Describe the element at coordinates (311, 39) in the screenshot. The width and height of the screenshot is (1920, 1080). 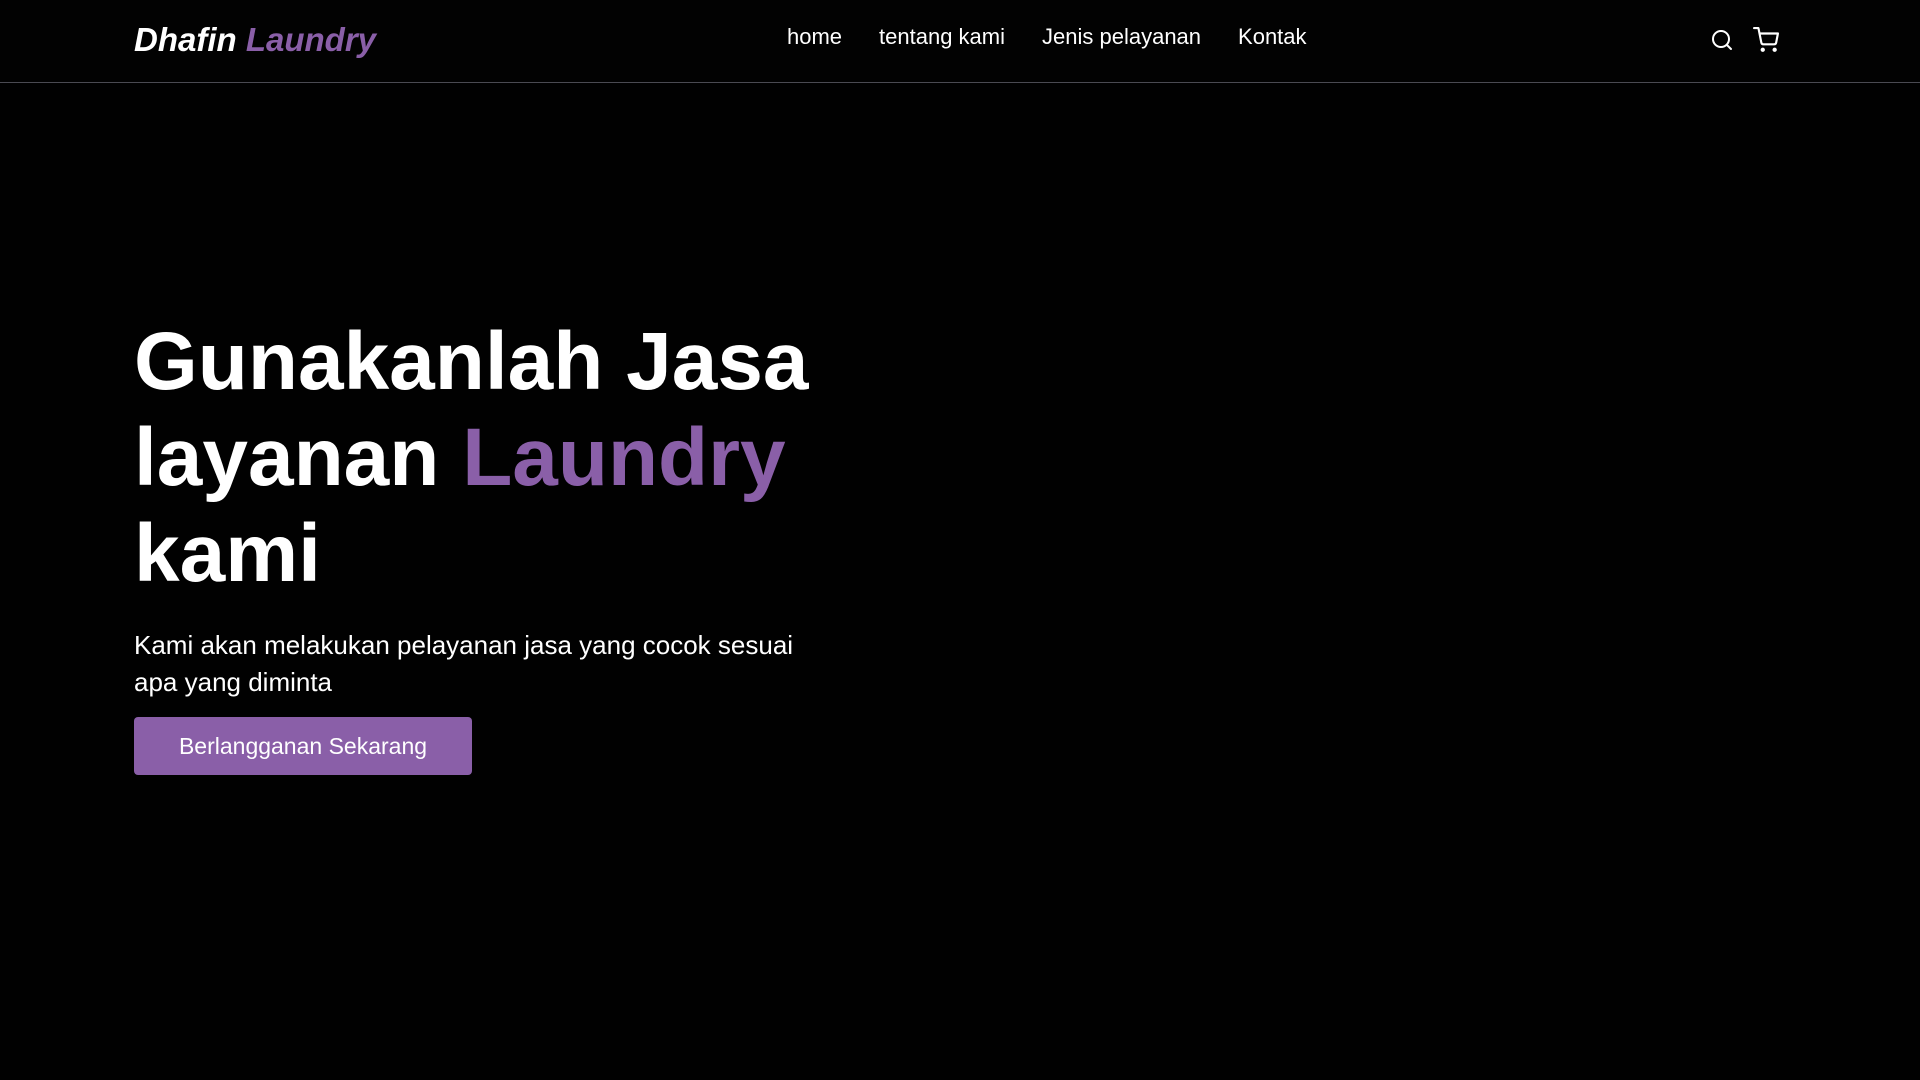
I see `logo-text-accent: Laundry` at that location.